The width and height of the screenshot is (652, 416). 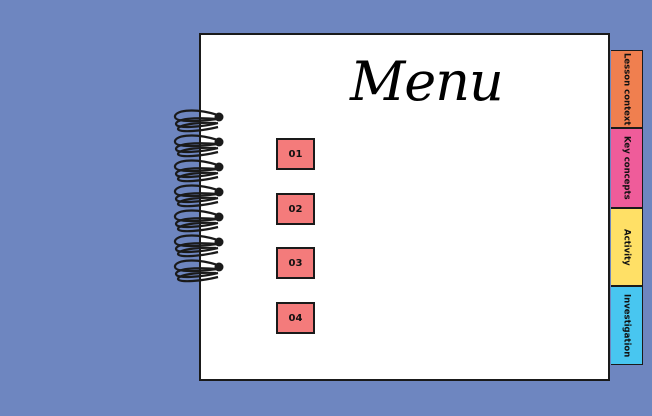 I want to click on tab-investigation: Investigation, so click(x=627, y=325).